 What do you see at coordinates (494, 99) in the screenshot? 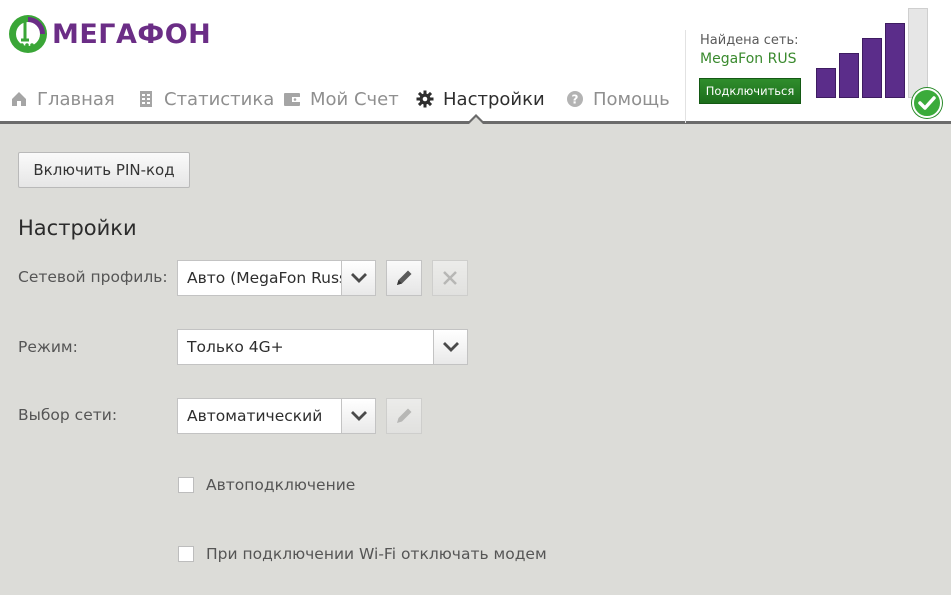
I see `nav-label-settings: Настройки` at bounding box center [494, 99].